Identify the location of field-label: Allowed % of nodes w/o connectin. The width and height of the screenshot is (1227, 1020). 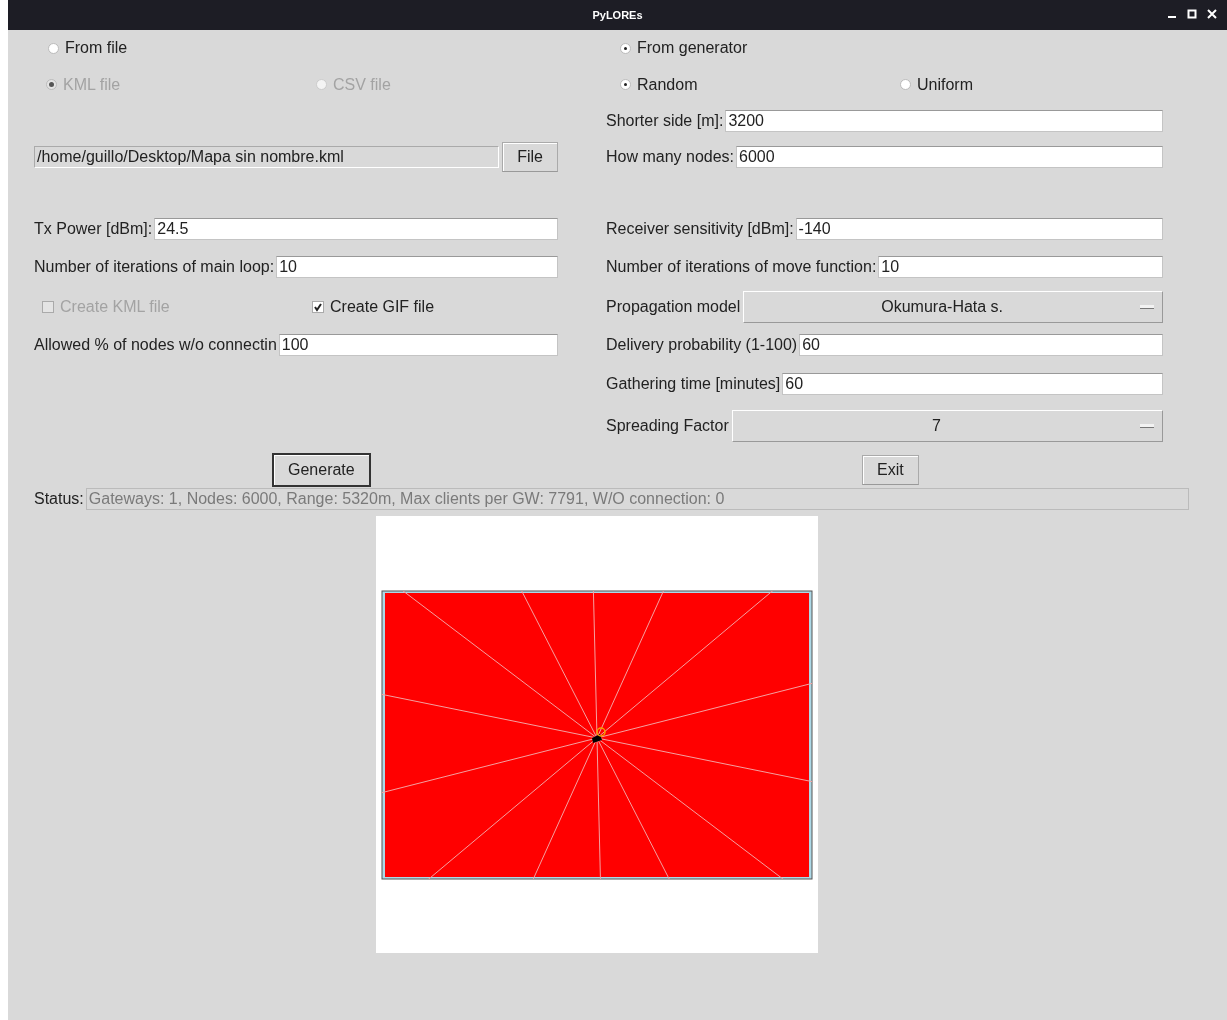
(155, 345).